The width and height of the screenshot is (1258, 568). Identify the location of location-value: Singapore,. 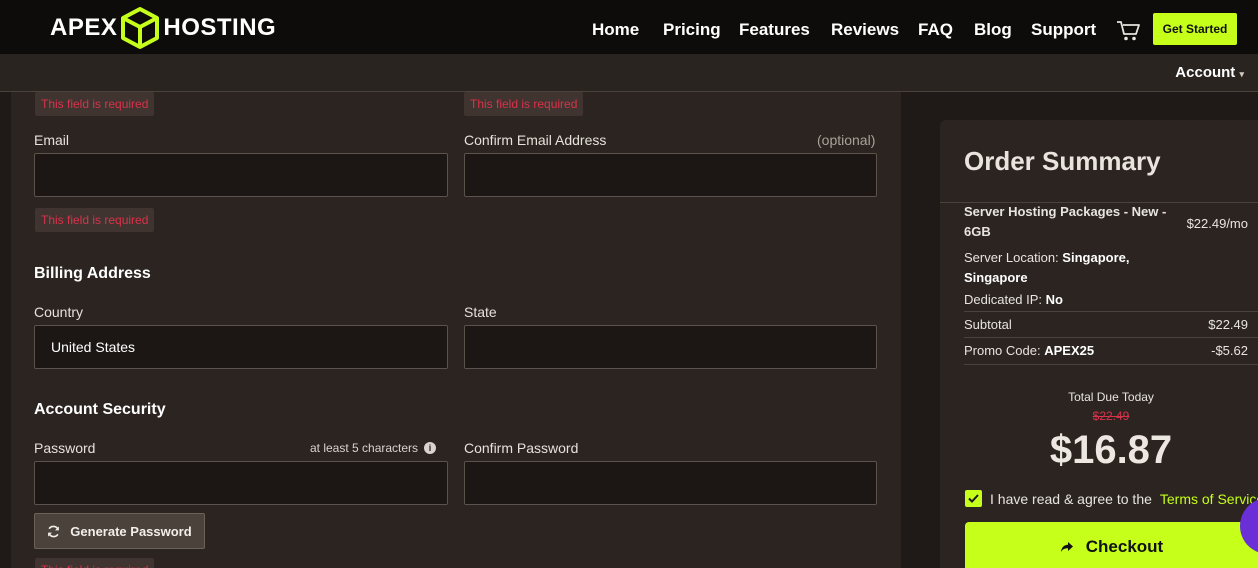
(1096, 257).